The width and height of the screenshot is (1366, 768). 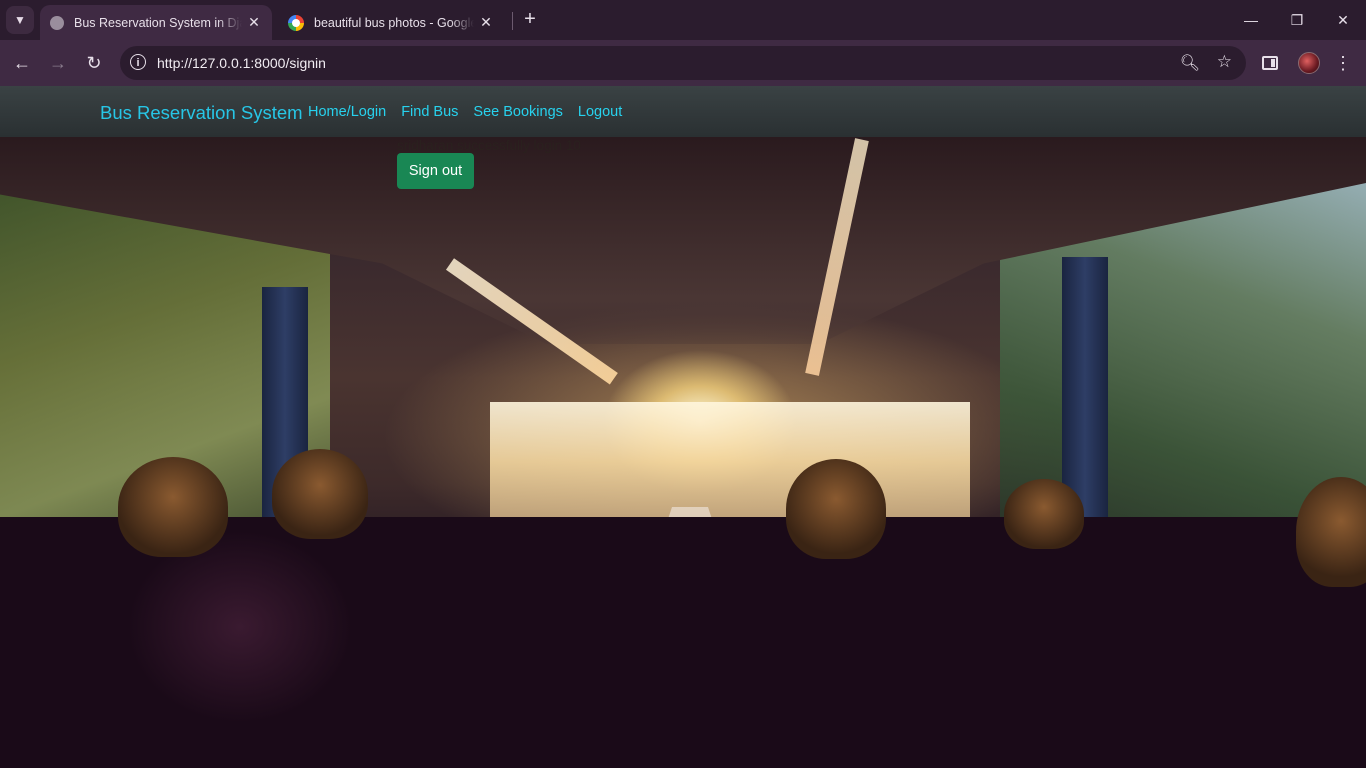 What do you see at coordinates (429, 112) in the screenshot?
I see `nav-link-find-bus: Find Bus` at bounding box center [429, 112].